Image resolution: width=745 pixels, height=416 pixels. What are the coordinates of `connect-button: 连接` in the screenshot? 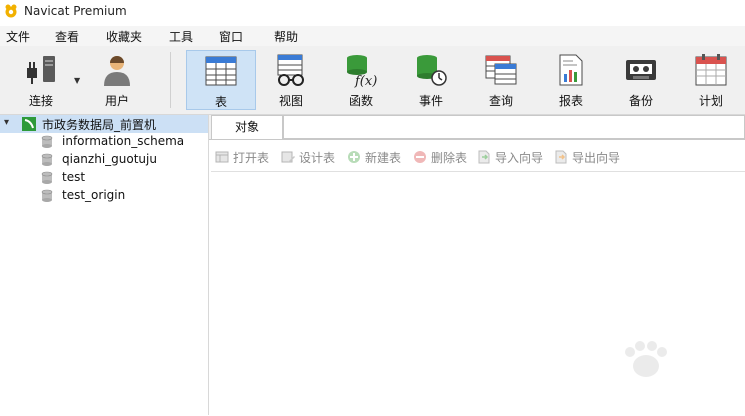 It's located at (41, 80).